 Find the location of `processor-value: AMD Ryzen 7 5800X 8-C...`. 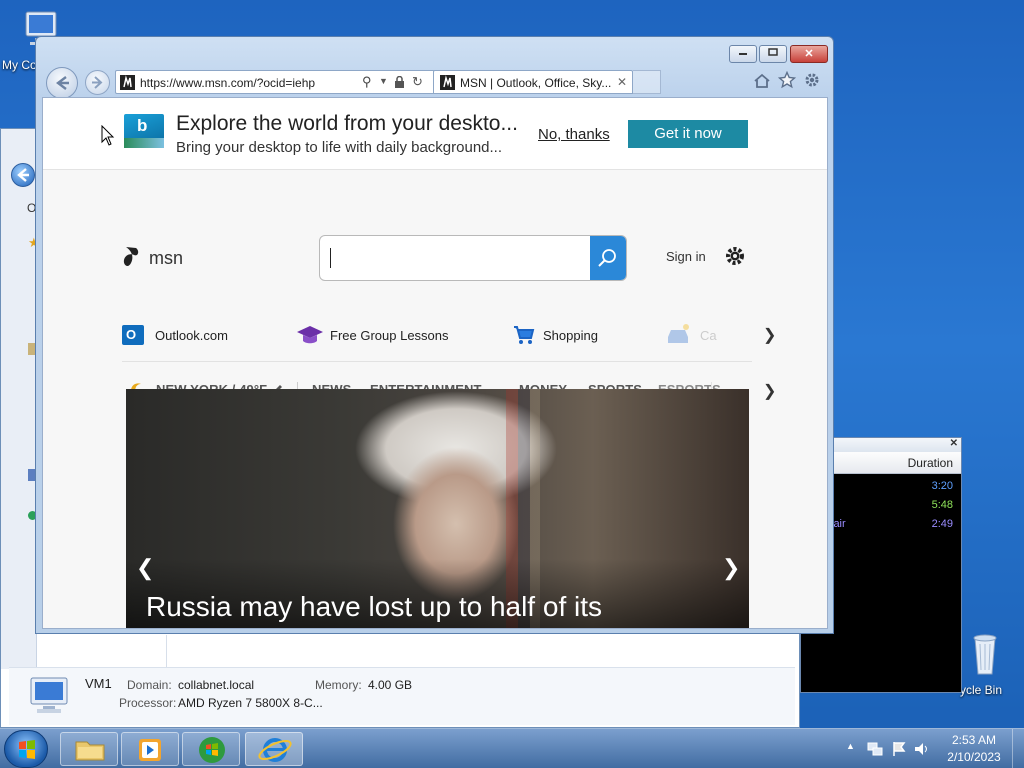

processor-value: AMD Ryzen 7 5800X 8-C... is located at coordinates (250, 703).